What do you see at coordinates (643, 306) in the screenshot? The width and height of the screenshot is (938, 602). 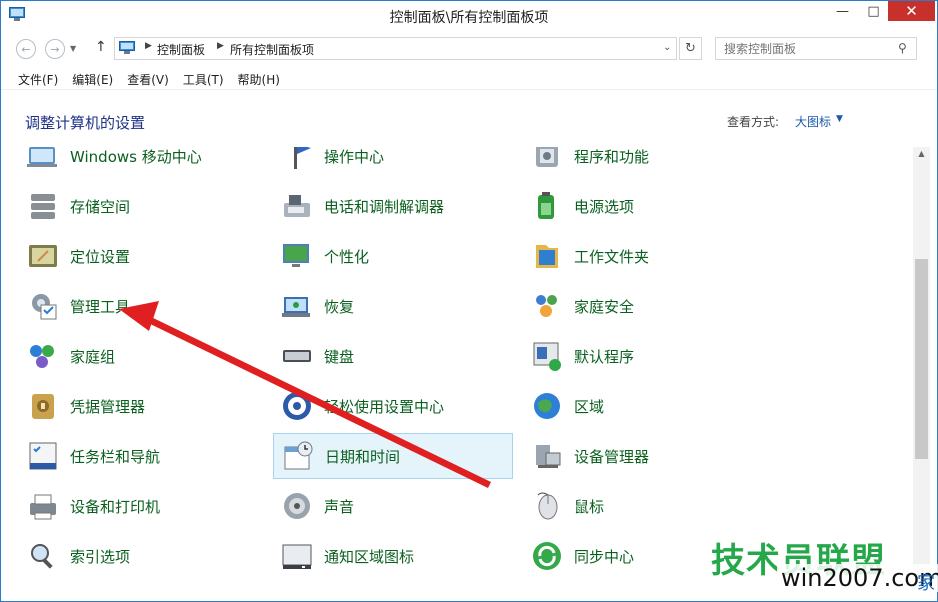 I see `control-panel-item: 家庭安全` at bounding box center [643, 306].